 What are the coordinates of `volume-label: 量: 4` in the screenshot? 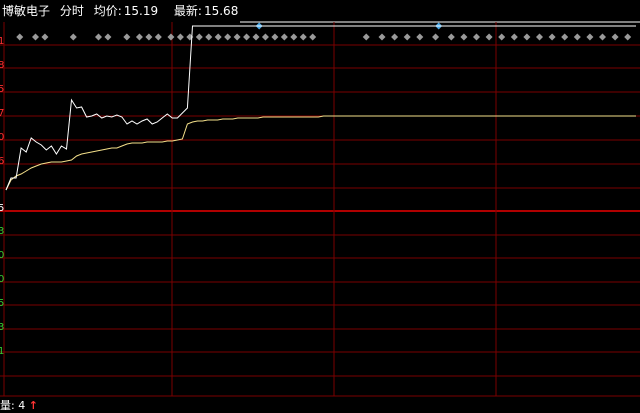 It's located at (13, 405).